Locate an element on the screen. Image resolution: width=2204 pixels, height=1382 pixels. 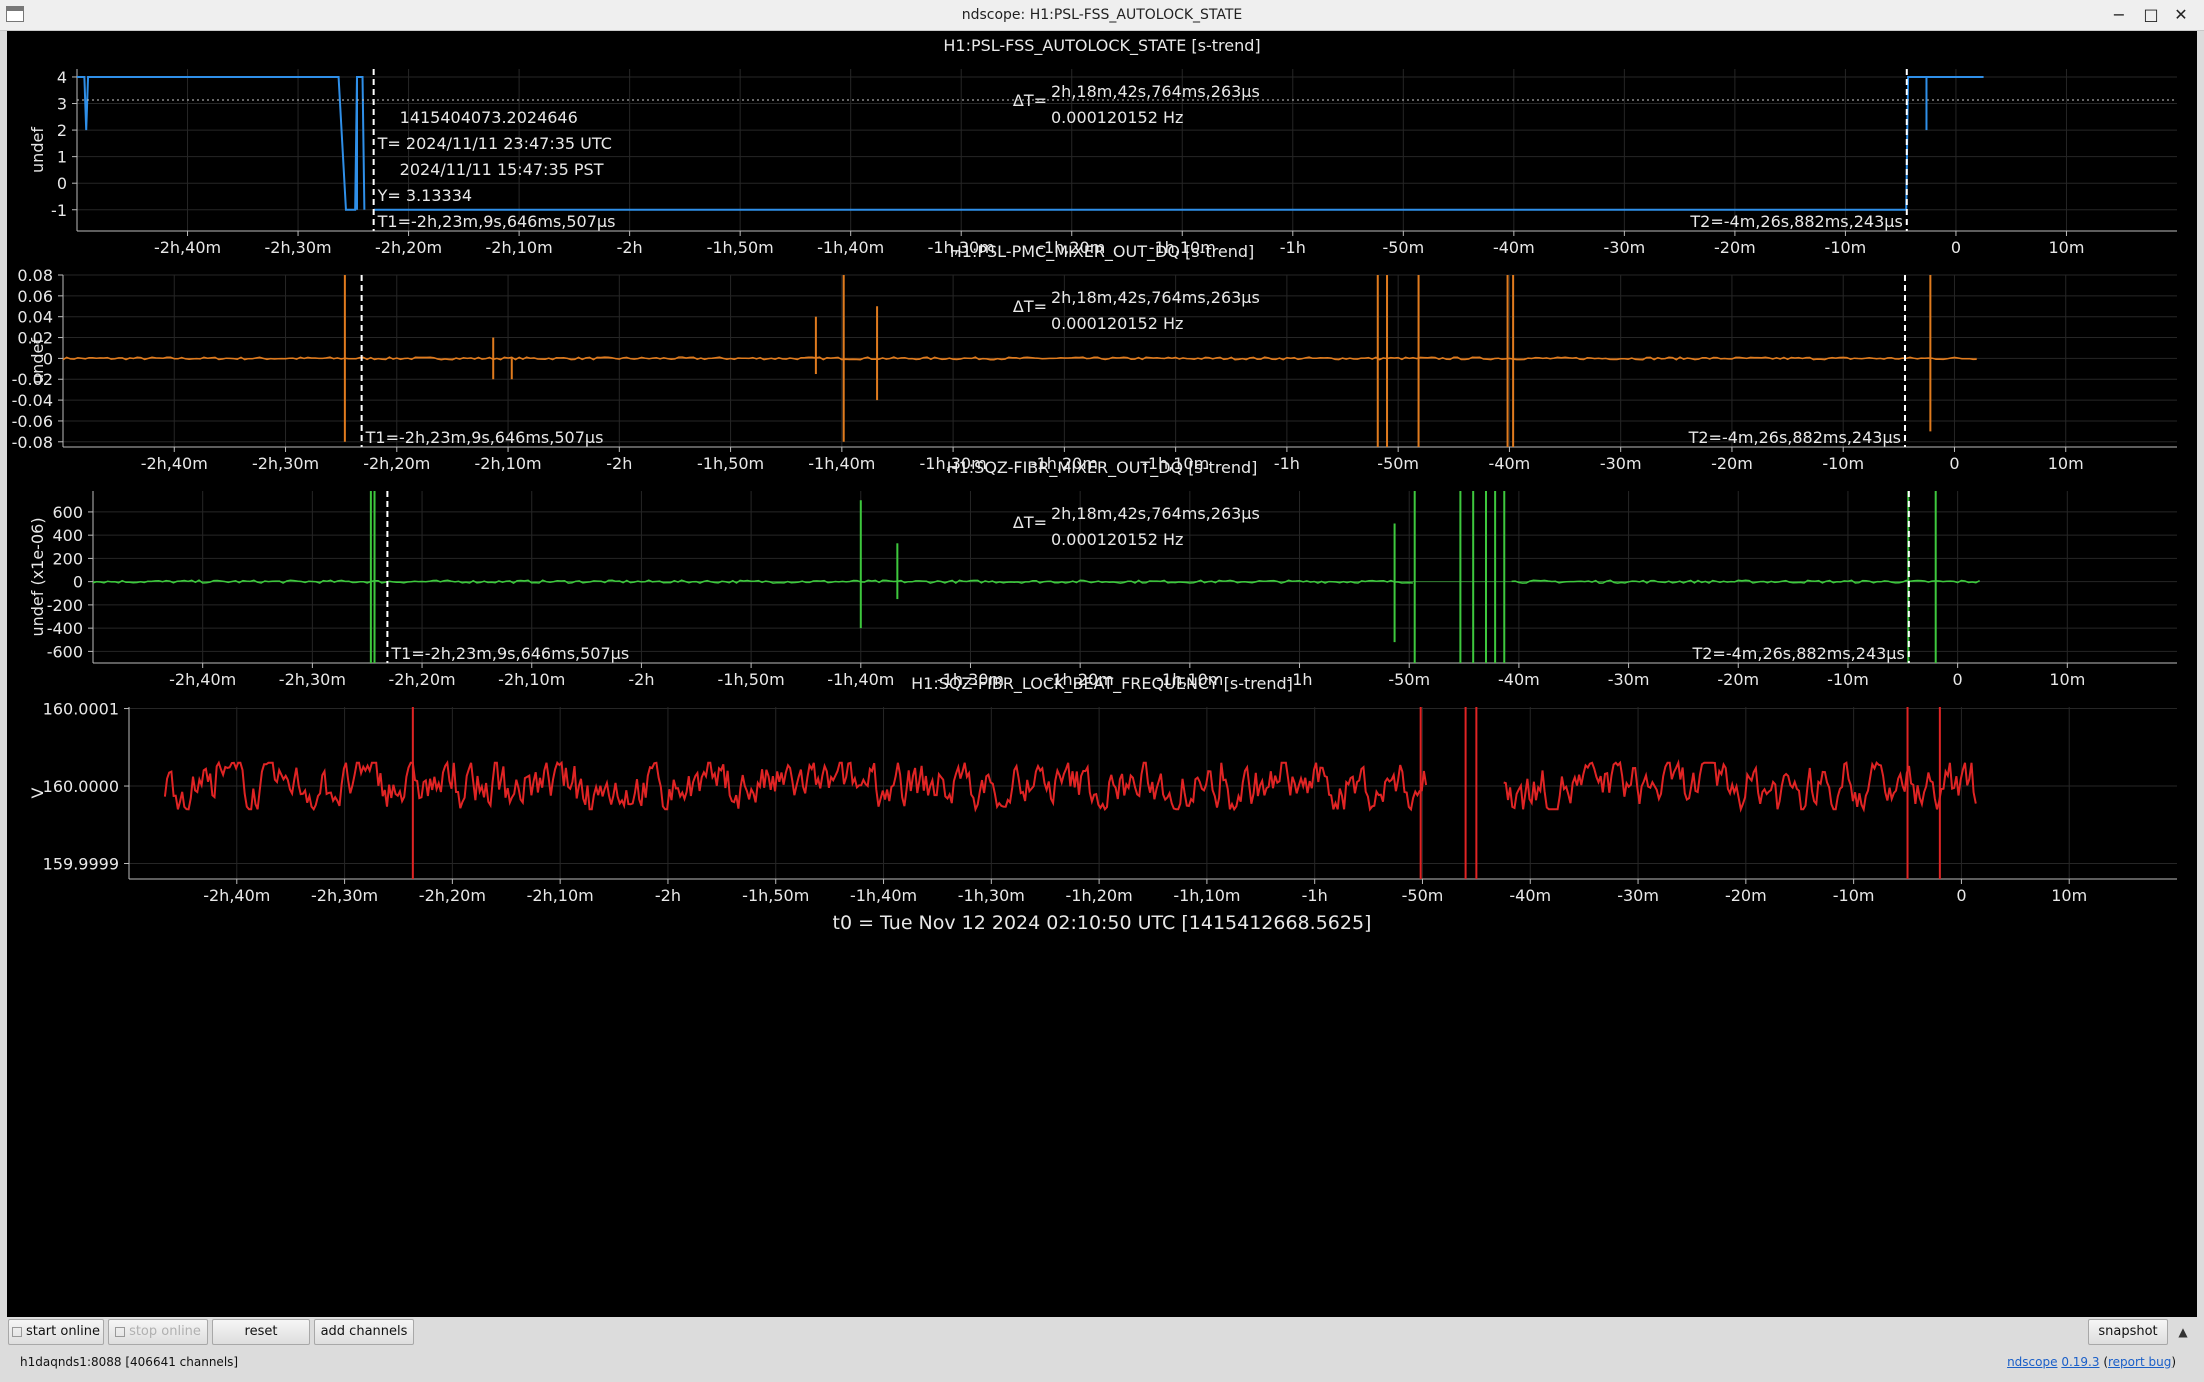
panel-4-xtick-label-8: -1h,20m is located at coordinates (1099, 895).